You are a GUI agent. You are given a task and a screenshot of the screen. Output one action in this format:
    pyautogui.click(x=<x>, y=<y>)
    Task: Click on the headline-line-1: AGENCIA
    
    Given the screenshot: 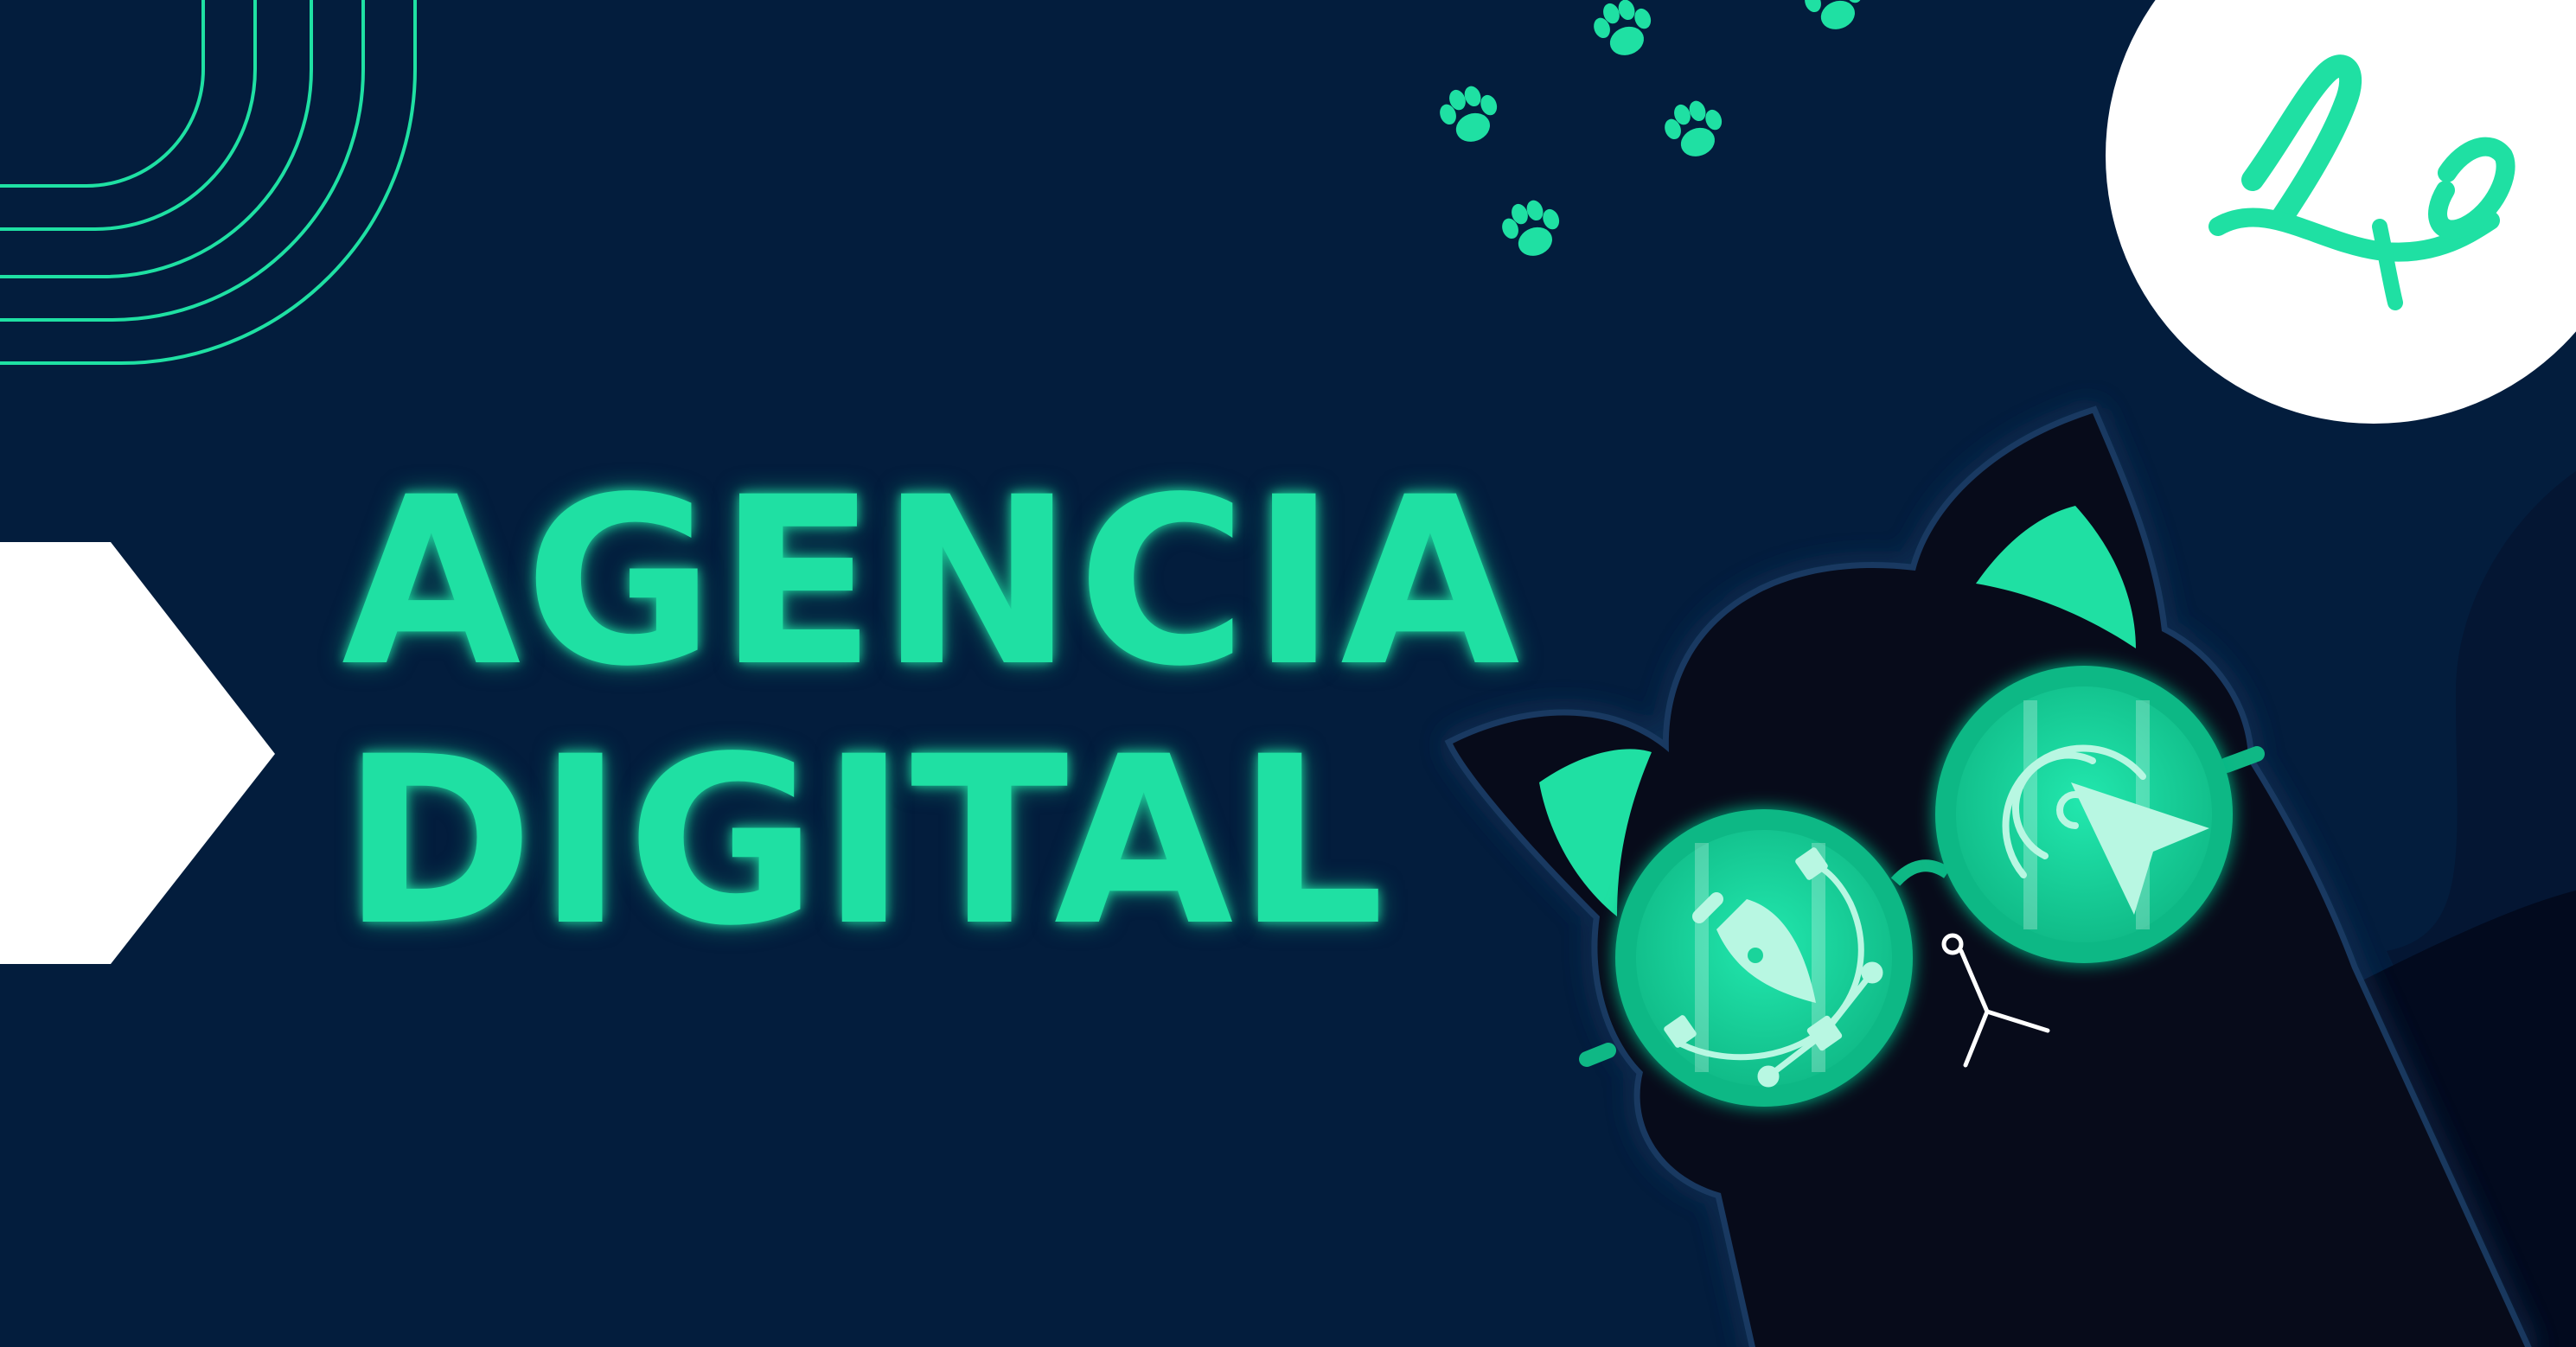 What is the action you would take?
    pyautogui.click(x=933, y=583)
    